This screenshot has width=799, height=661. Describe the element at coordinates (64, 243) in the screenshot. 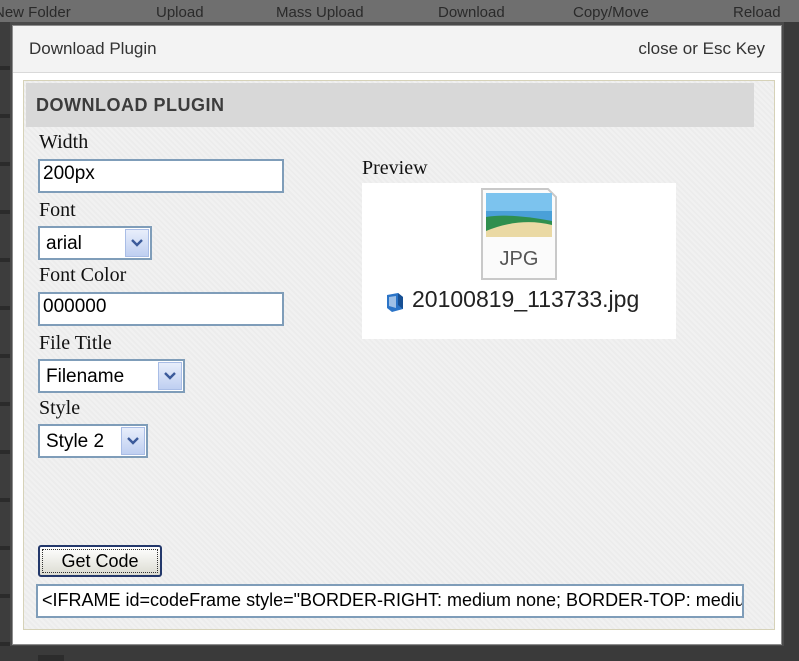

I see `font-select-value: arial` at that location.